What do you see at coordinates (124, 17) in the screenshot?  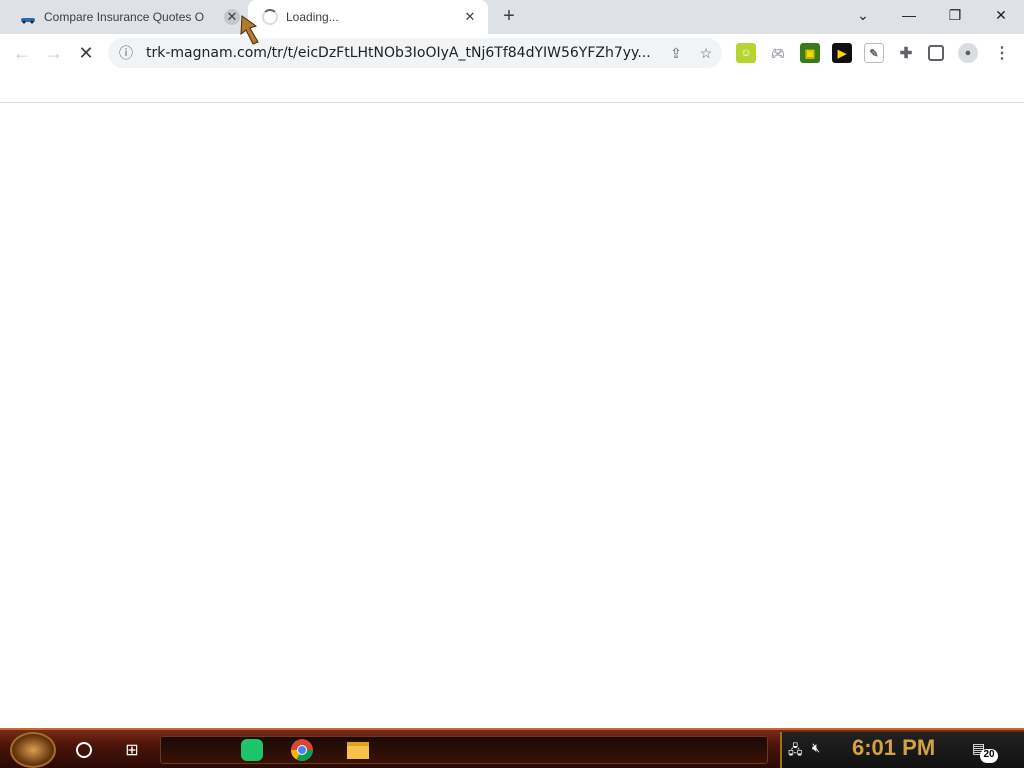 I see `tab-title: Compare Insurance Quotes On` at bounding box center [124, 17].